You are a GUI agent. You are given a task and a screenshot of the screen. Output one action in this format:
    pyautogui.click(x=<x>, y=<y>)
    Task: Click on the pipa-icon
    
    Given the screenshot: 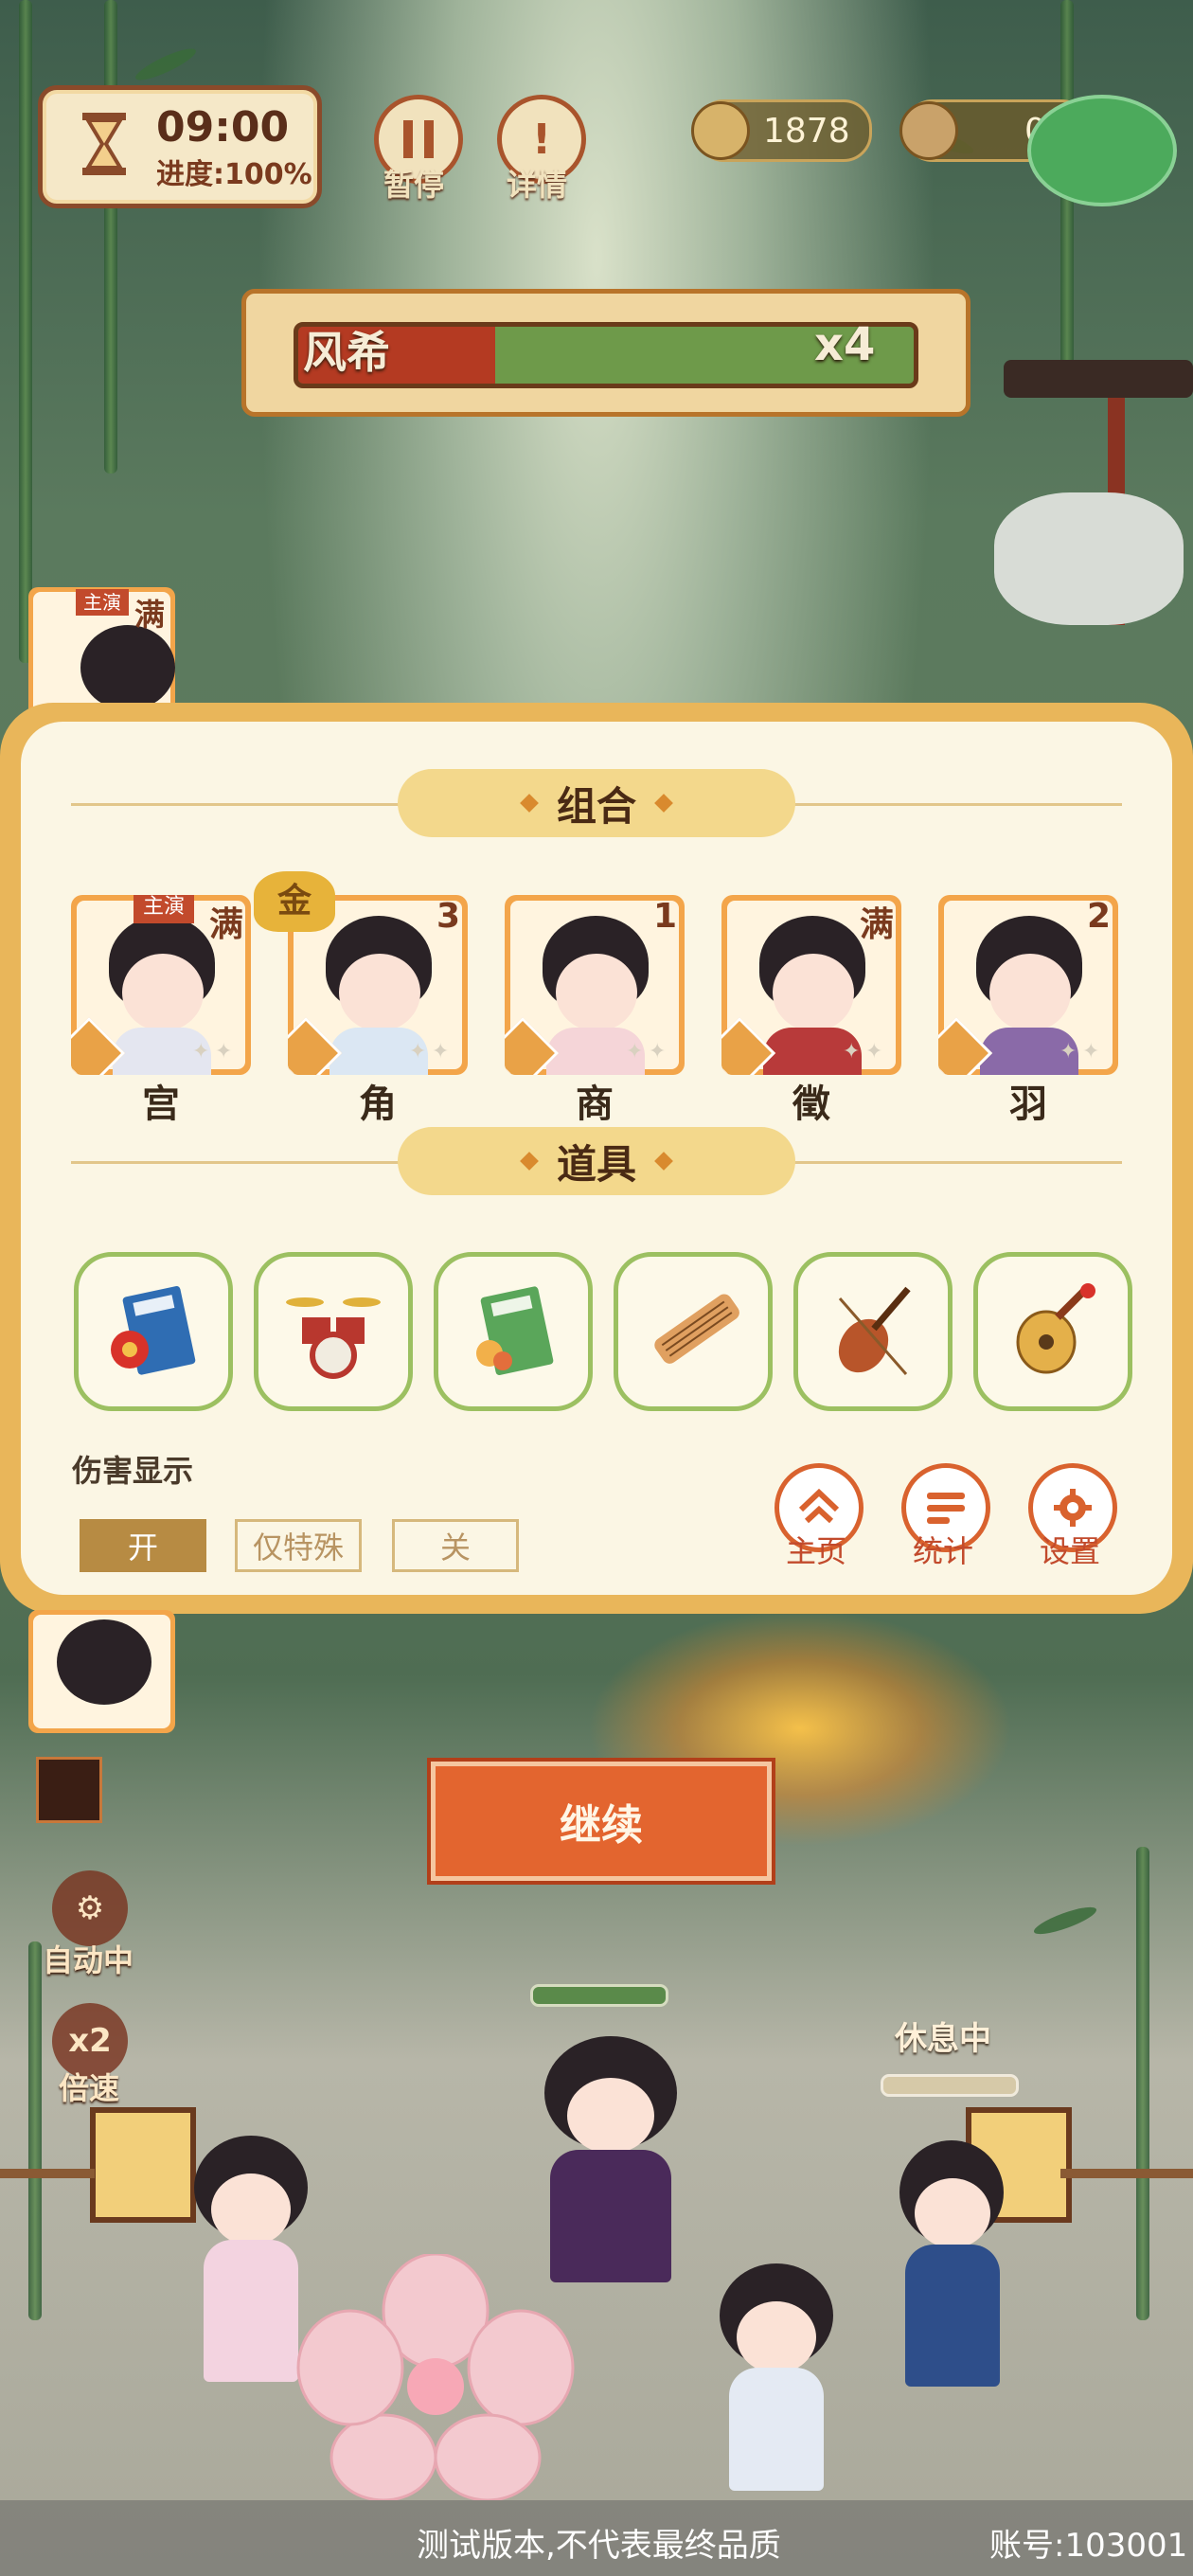 What is the action you would take?
    pyautogui.click(x=1055, y=1328)
    